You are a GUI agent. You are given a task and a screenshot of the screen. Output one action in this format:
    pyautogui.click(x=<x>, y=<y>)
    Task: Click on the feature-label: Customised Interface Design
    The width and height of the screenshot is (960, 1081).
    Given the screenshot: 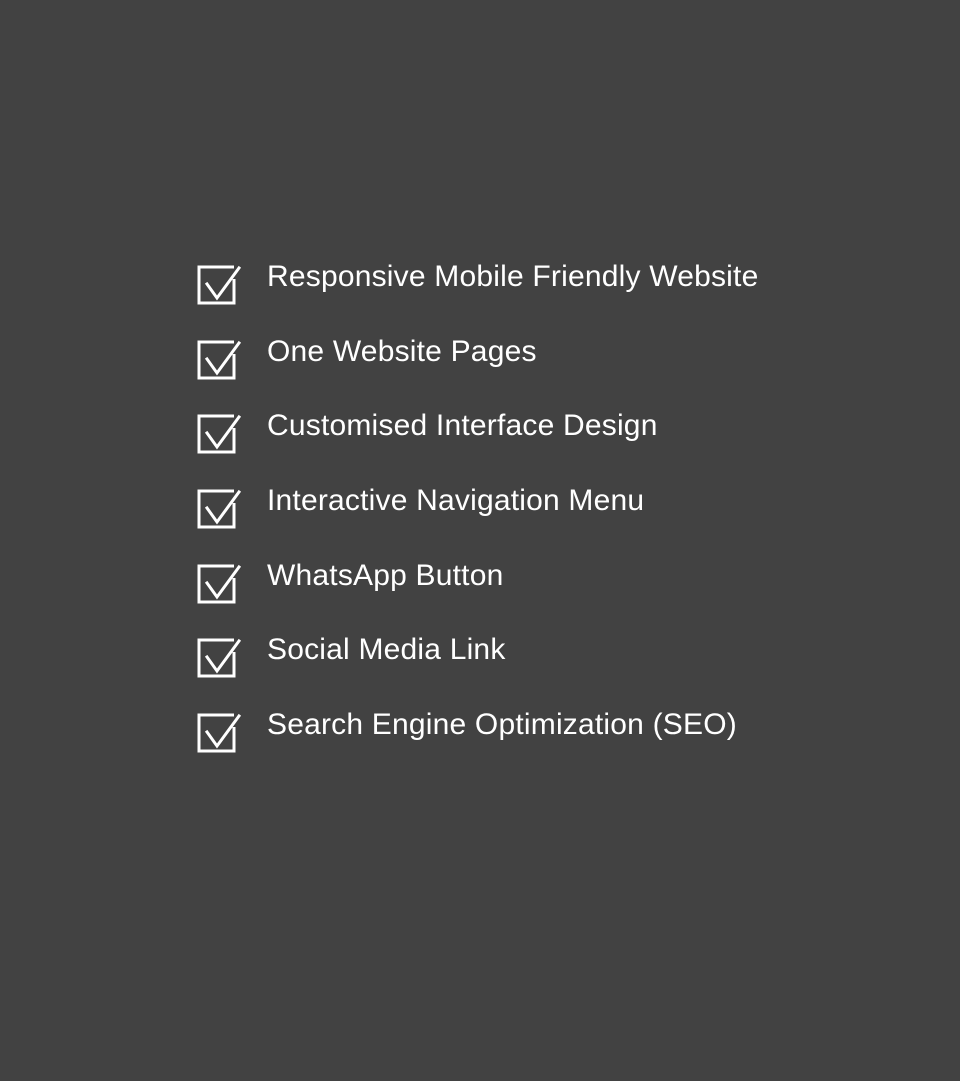 What is the action you would take?
    pyautogui.click(x=462, y=426)
    